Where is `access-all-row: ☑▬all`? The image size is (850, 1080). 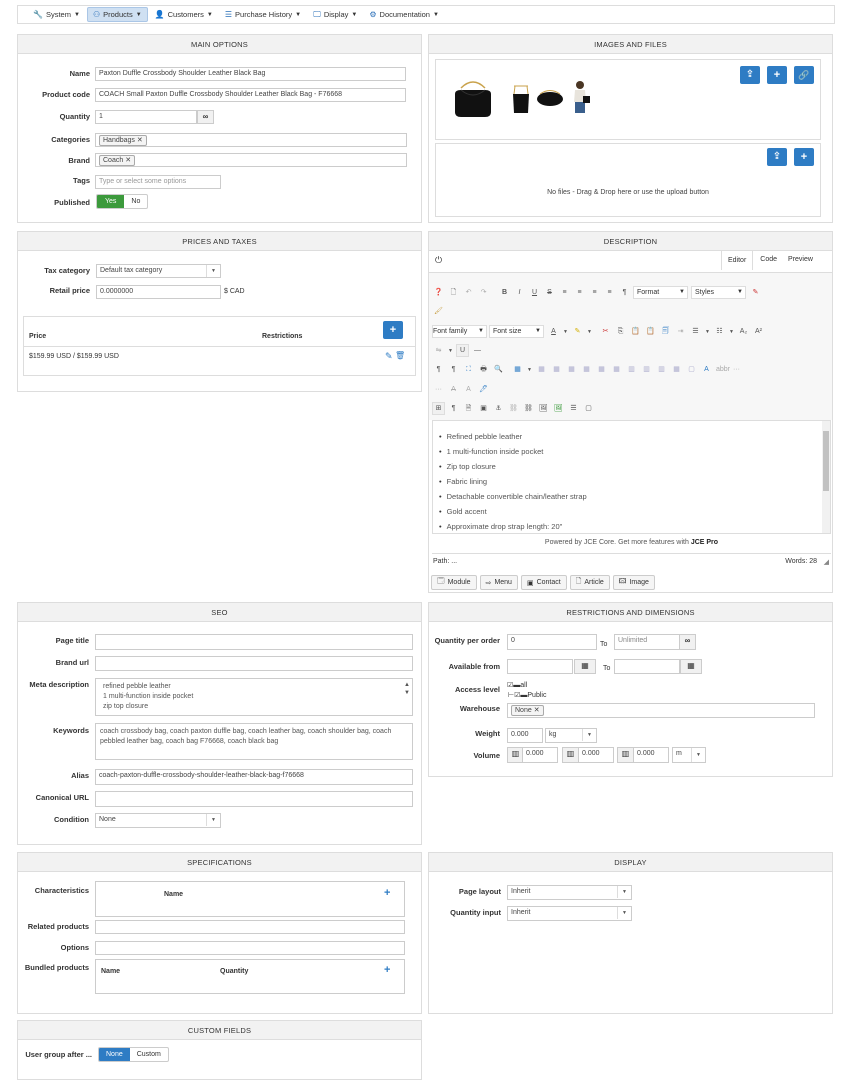
access-all-row: ☑▬all is located at coordinates (526, 686).